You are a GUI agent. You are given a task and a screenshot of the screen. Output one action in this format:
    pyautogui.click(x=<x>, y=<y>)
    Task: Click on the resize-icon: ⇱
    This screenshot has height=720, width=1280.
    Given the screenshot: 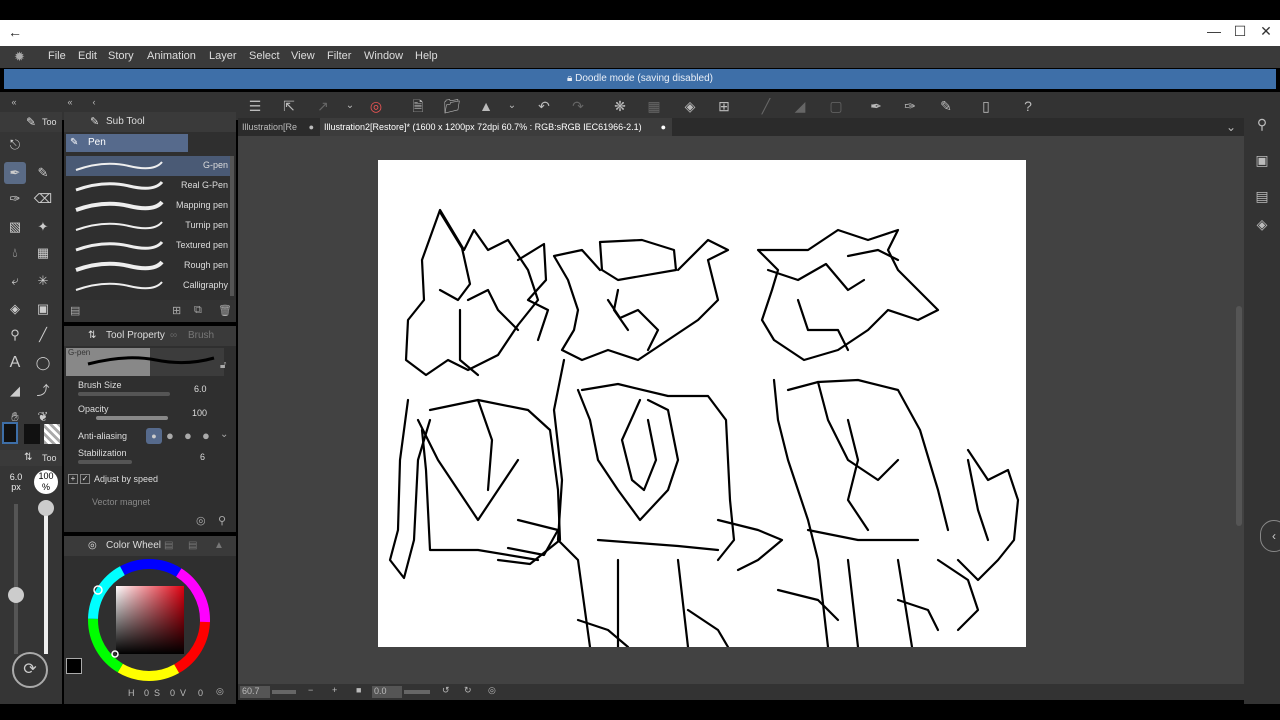 What is the action you would take?
    pyautogui.click(x=289, y=106)
    